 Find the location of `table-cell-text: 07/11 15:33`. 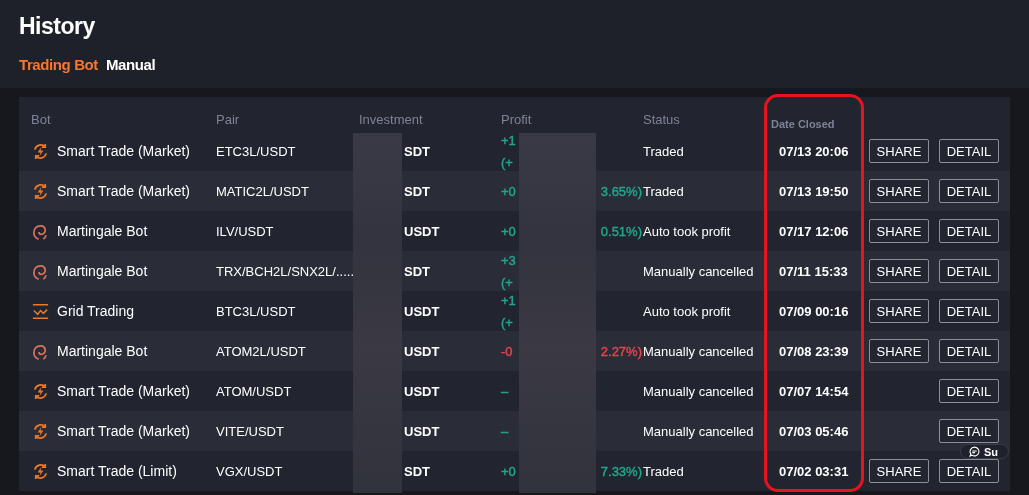

table-cell-text: 07/11 15:33 is located at coordinates (813, 271).